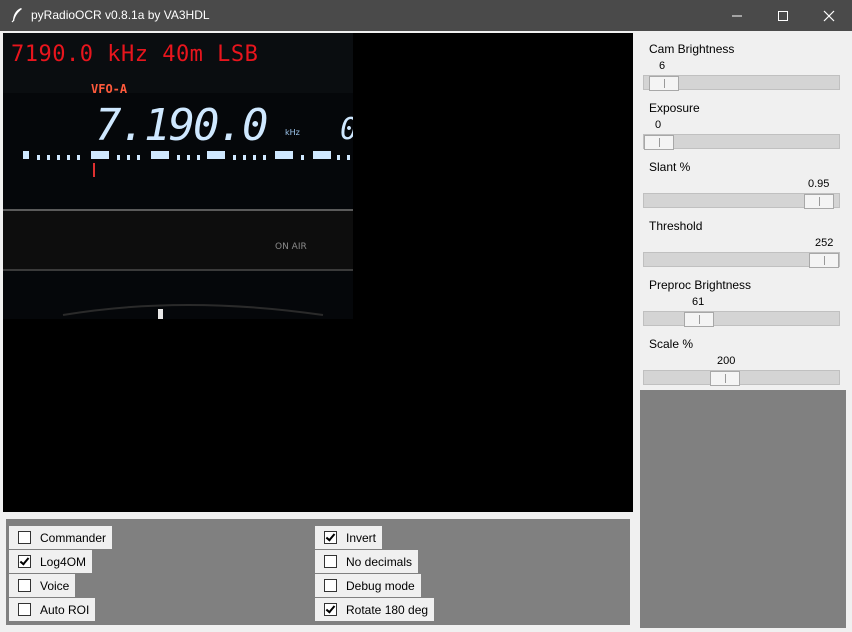 The image size is (852, 632). I want to click on vfo-label: VFO-A, so click(109, 89).